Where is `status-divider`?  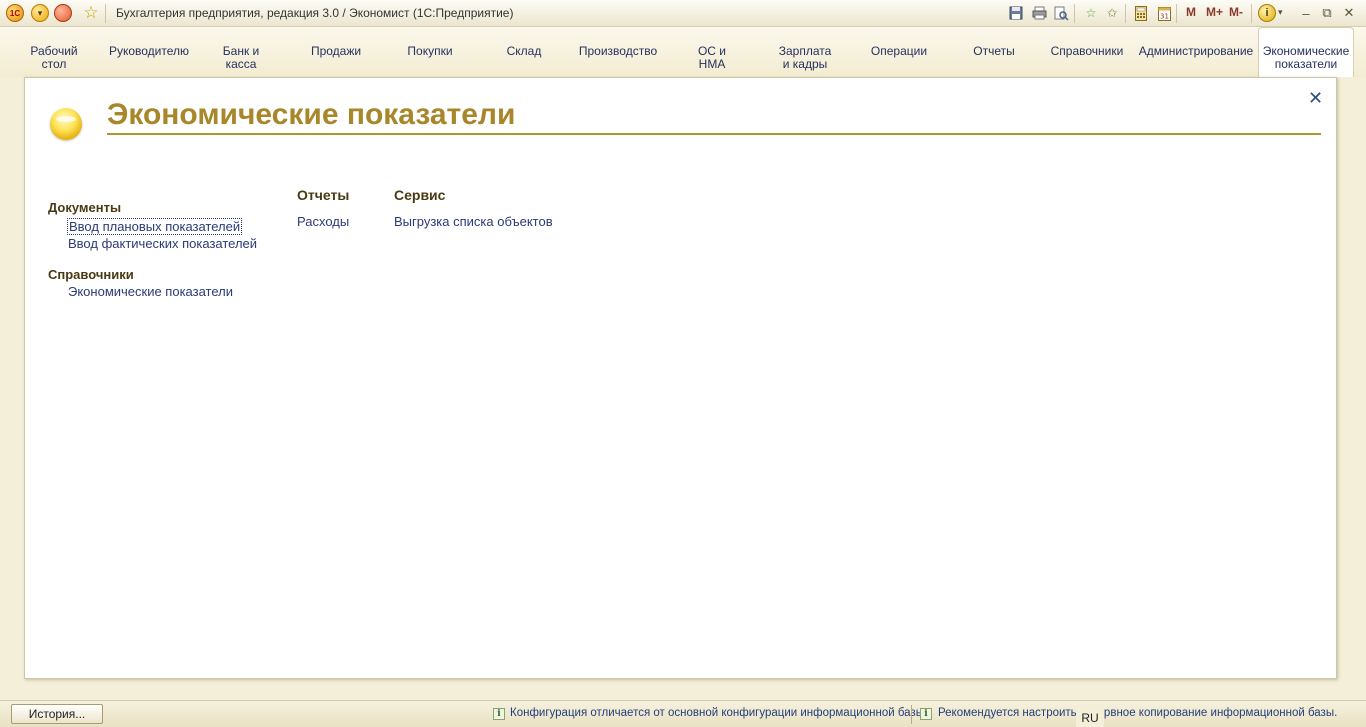 status-divider is located at coordinates (911, 714).